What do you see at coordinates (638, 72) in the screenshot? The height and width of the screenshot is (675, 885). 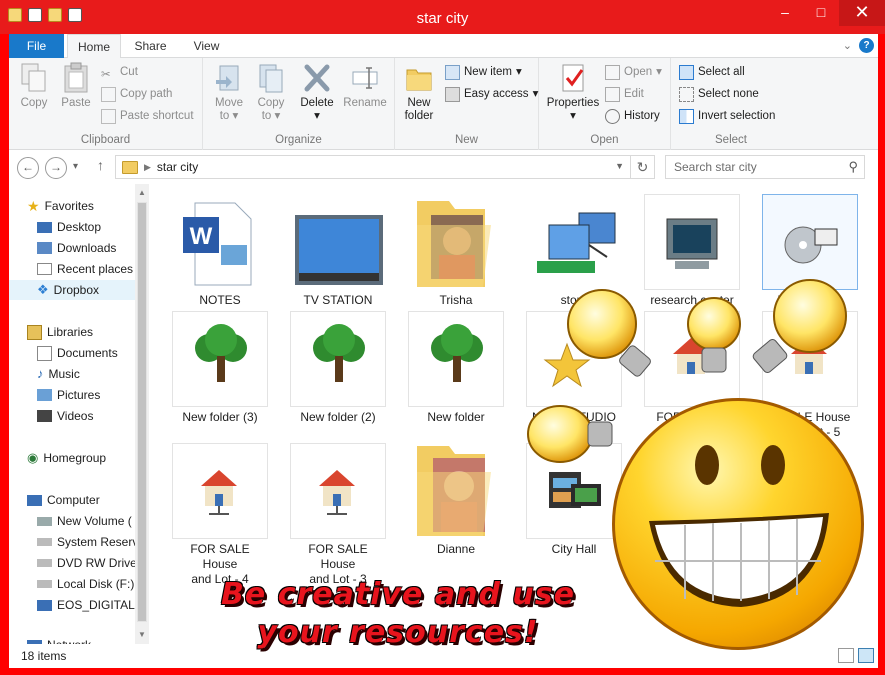 I see `open-label: Open` at bounding box center [638, 72].